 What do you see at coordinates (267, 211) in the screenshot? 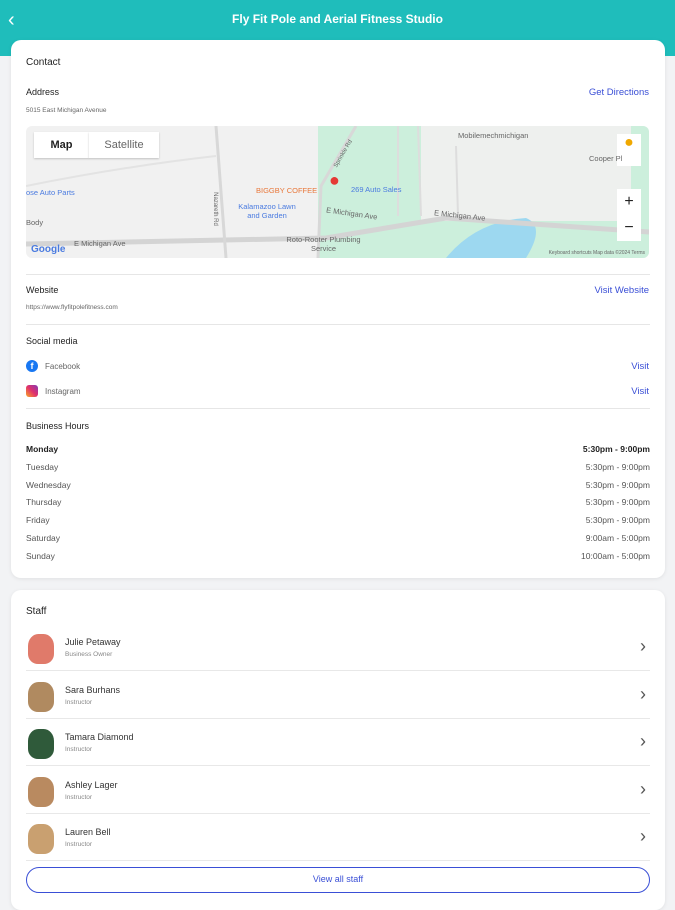
I see `map-label: Kalamazoo Lawn and Garden` at bounding box center [267, 211].